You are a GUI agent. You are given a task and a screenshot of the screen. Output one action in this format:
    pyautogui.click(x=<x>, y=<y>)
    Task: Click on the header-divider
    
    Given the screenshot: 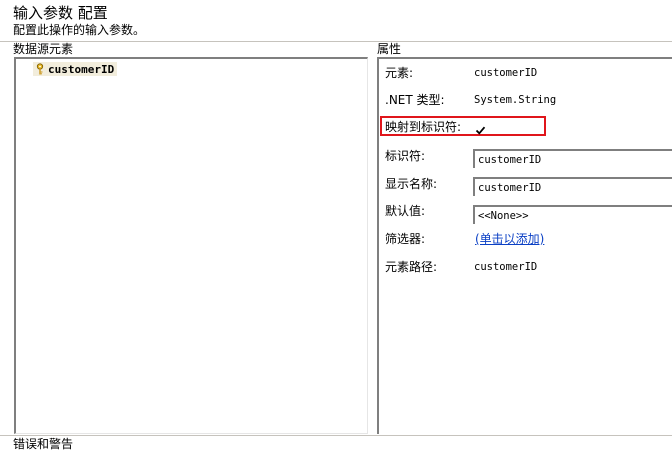 What is the action you would take?
    pyautogui.click(x=336, y=41)
    